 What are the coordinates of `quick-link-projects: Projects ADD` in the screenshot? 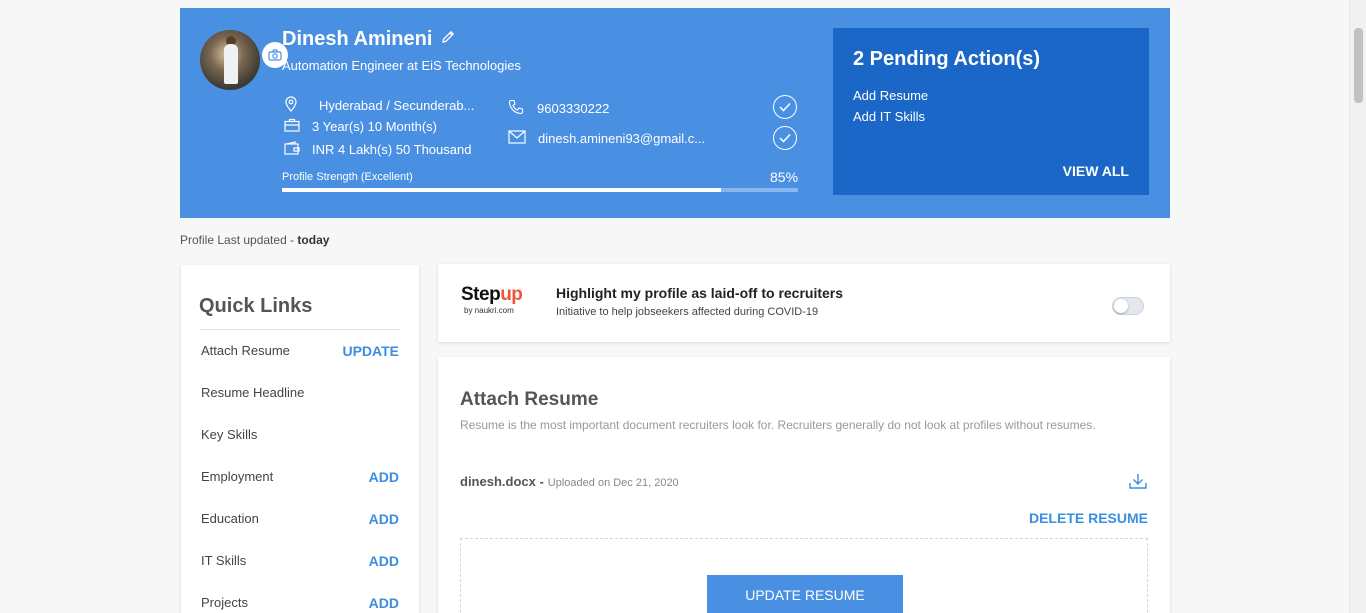 It's located at (300, 603).